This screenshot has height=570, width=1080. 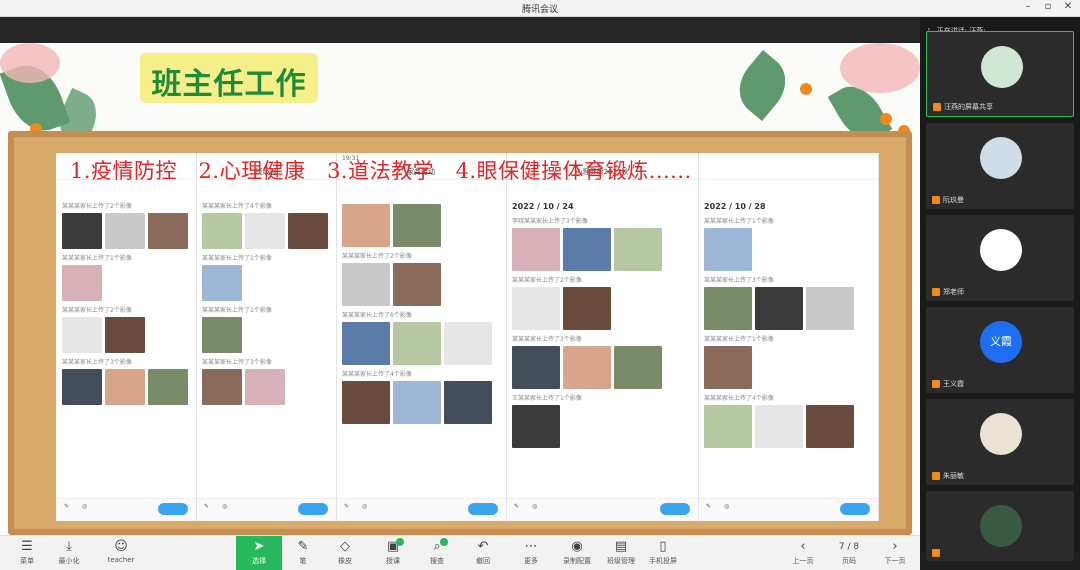 What do you see at coordinates (788, 172) in the screenshot?
I see `phone-title` at bounding box center [788, 172].